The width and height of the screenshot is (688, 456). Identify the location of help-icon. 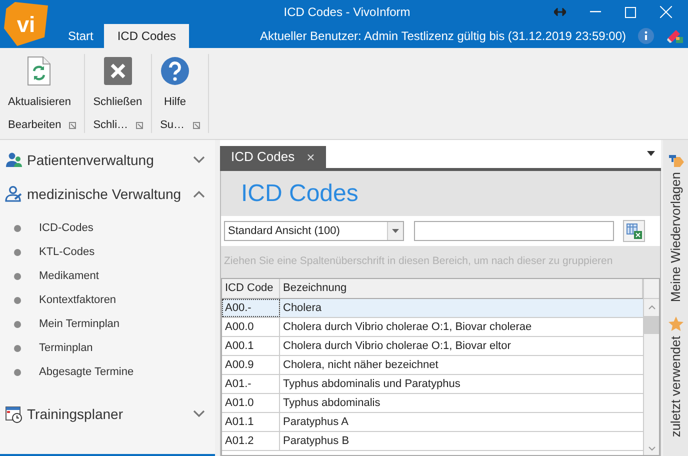
(175, 71).